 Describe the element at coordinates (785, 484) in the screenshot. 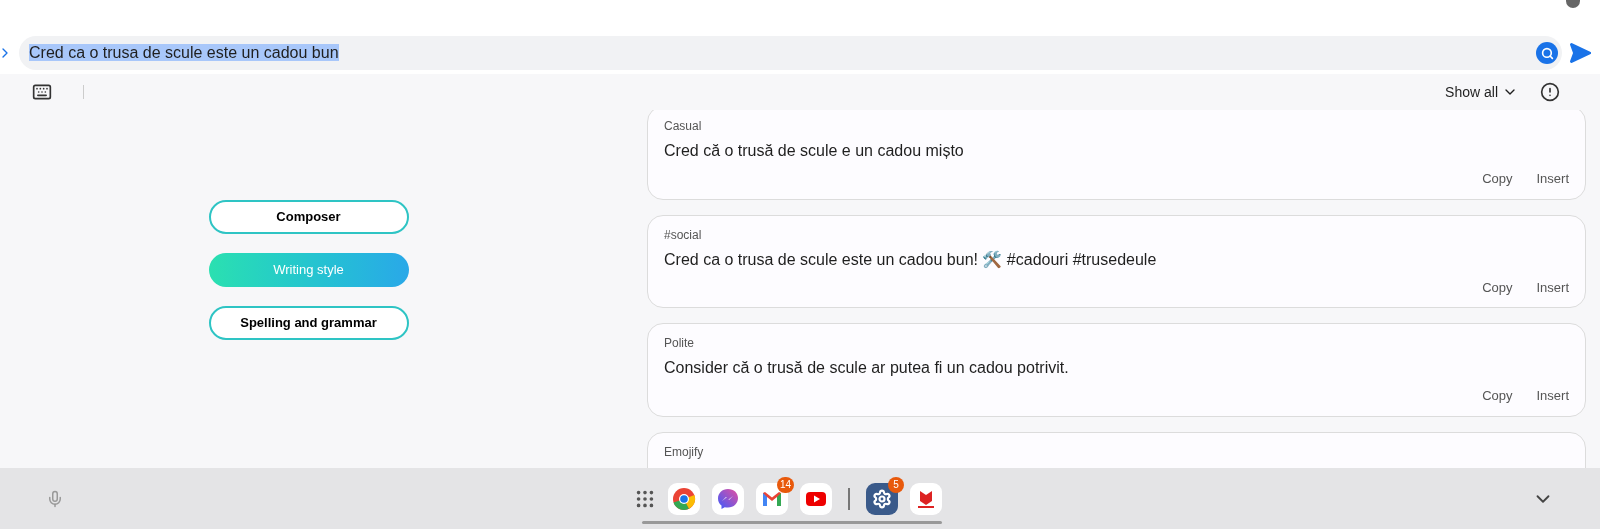

I see `notification-badge: 14` at that location.